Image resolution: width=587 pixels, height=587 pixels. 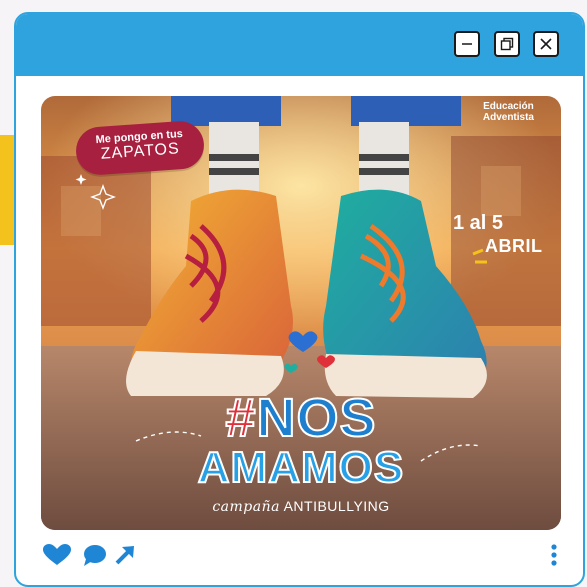 I want to click on brand-line-2: Adventista, so click(x=508, y=117).